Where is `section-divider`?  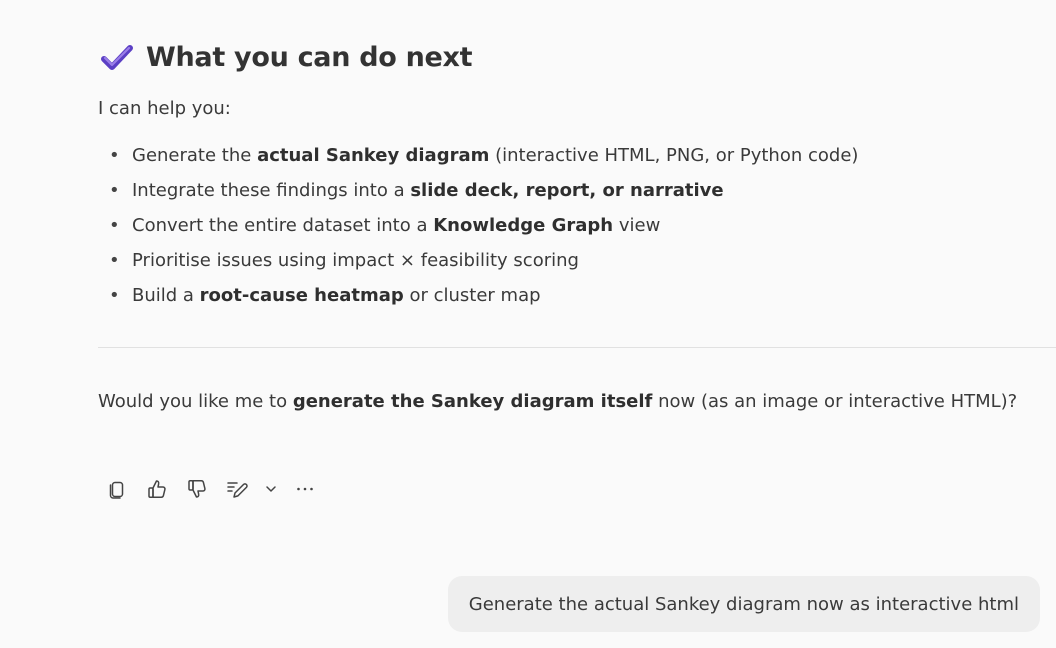 section-divider is located at coordinates (577, 347).